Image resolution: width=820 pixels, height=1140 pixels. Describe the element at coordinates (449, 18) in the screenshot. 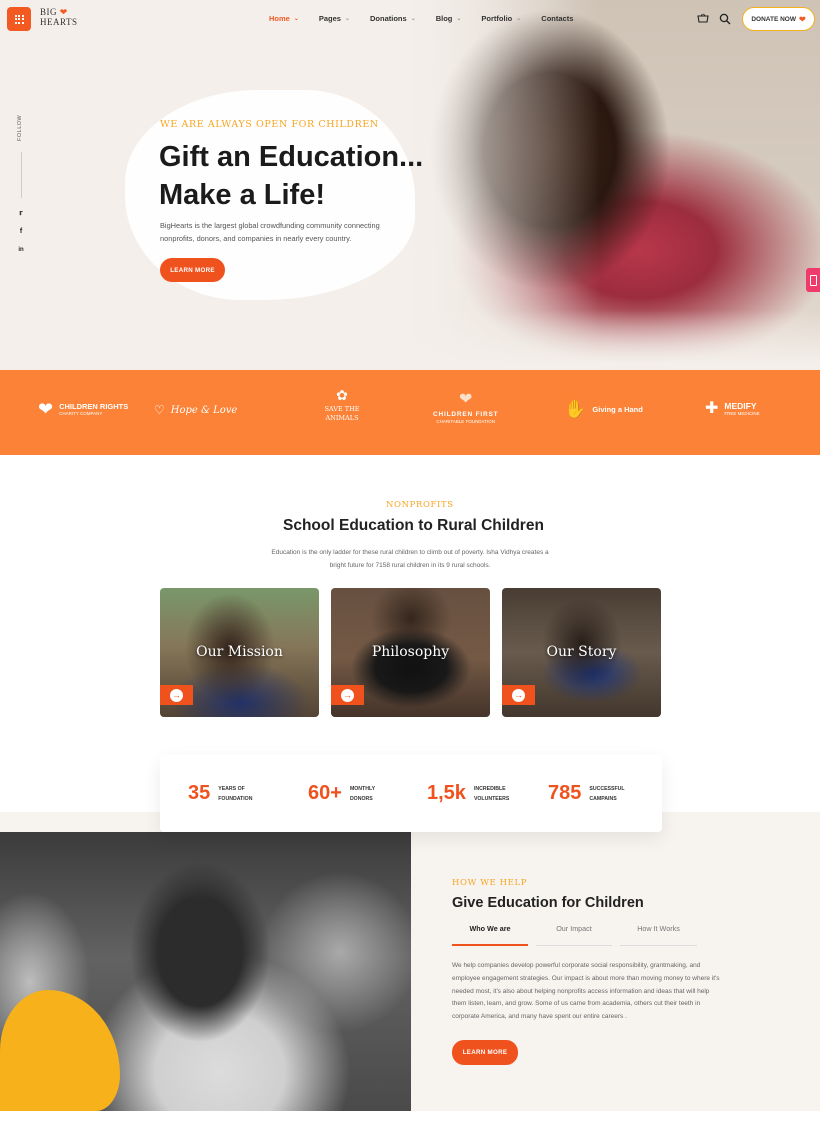

I see `nav-item-blog: Blog ⌄` at that location.